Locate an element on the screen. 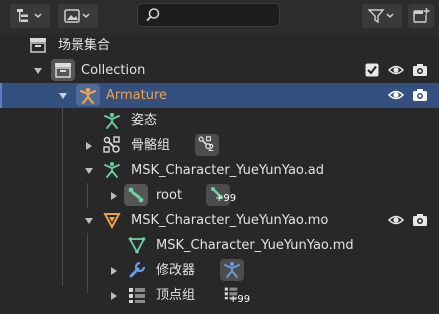 This screenshot has width=439, height=314. search-input is located at coordinates (222, 16).